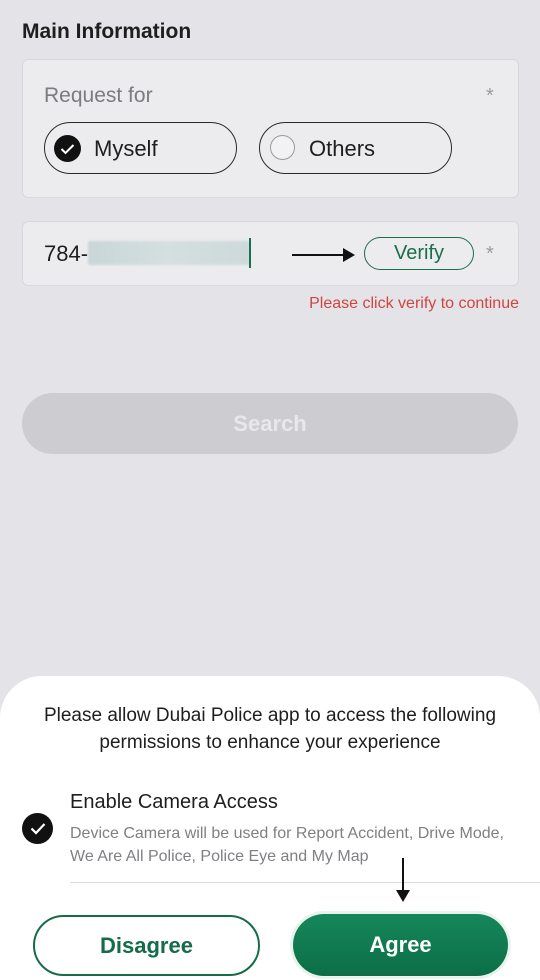 The width and height of the screenshot is (540, 980). Describe the element at coordinates (342, 148) in the screenshot. I see `option-others-label: Others` at that location.